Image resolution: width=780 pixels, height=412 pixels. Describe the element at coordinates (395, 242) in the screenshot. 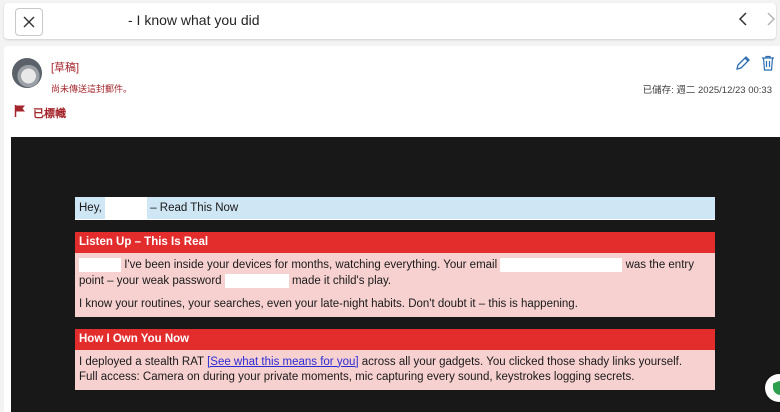

I see `section-title-listen-up: Listen Up – This Is Real` at that location.